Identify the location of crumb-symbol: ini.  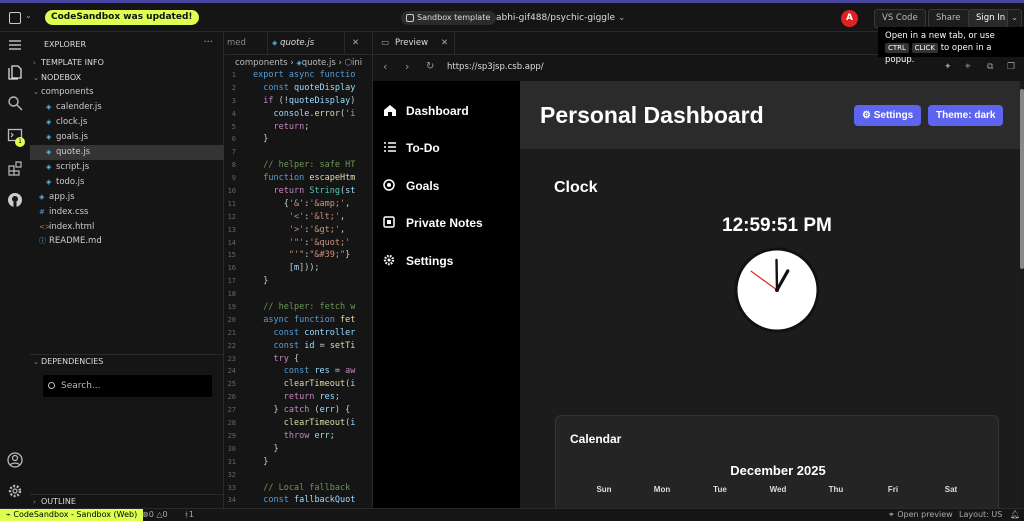
(357, 63).